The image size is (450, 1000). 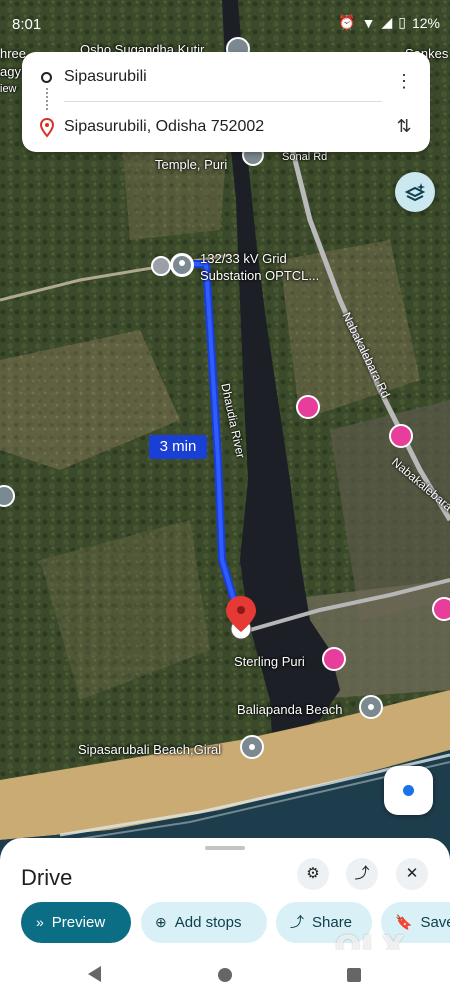 I want to click on add-location-icon: ⊕, so click(x=161, y=922).